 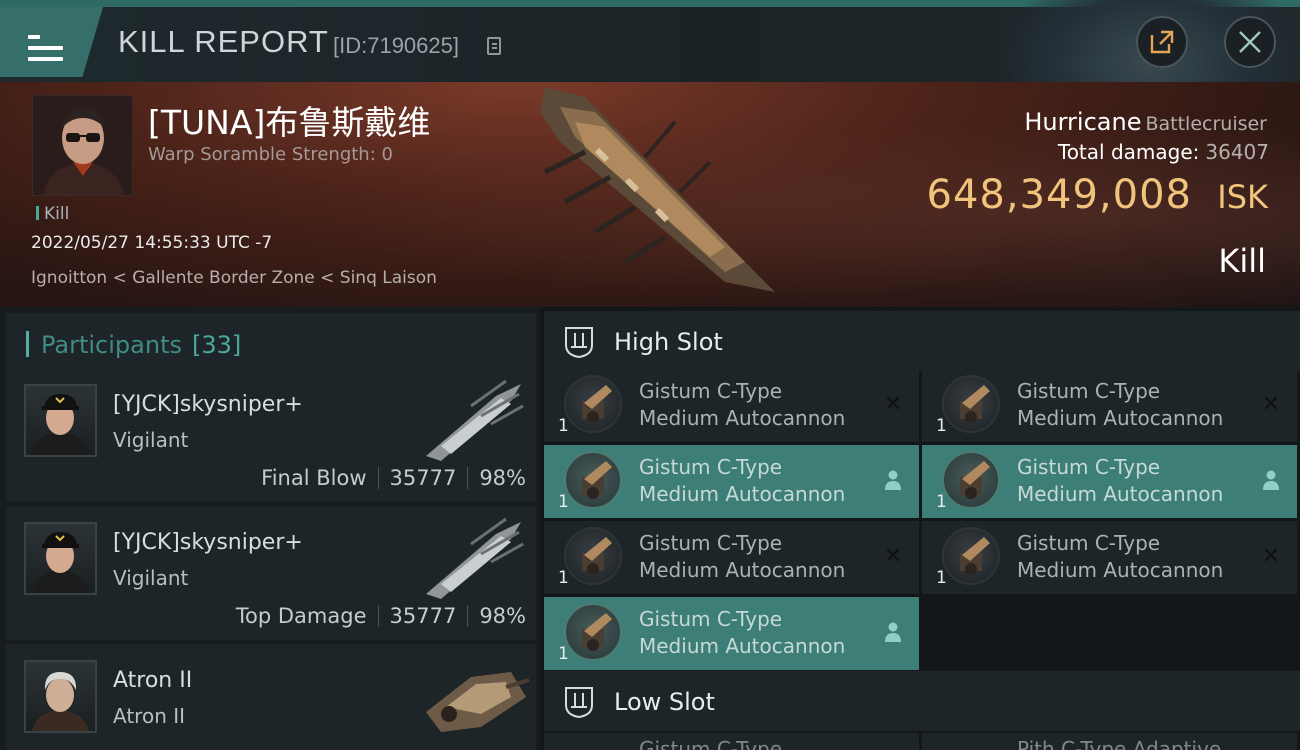 I want to click on module-item: Pith C-Type Adaptive, so click(x=1109, y=741).